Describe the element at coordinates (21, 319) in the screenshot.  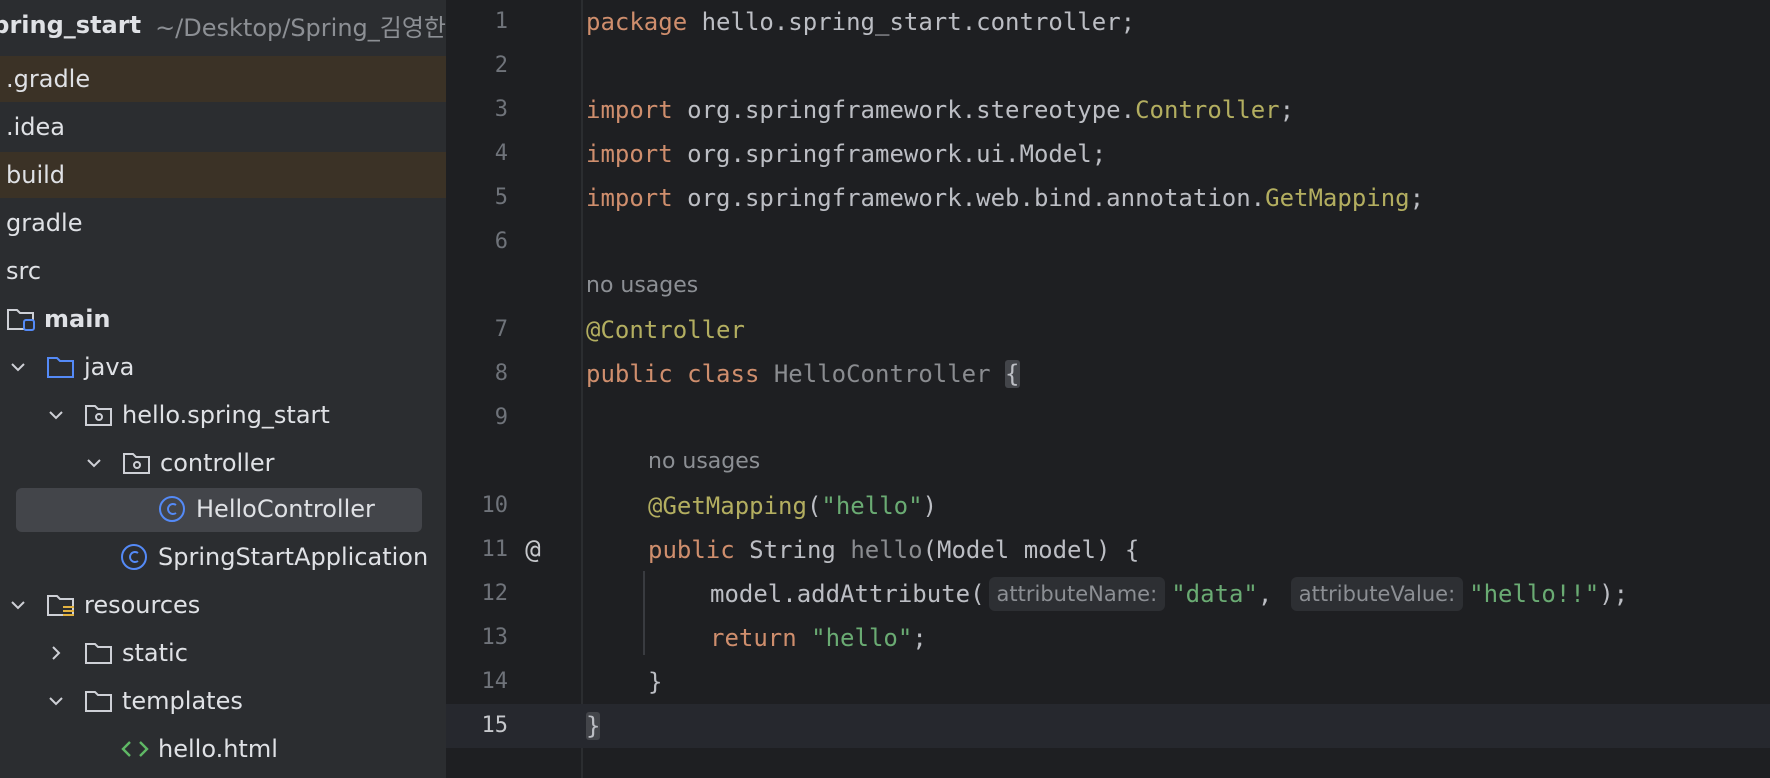
I see `source-root-folder-icon` at that location.